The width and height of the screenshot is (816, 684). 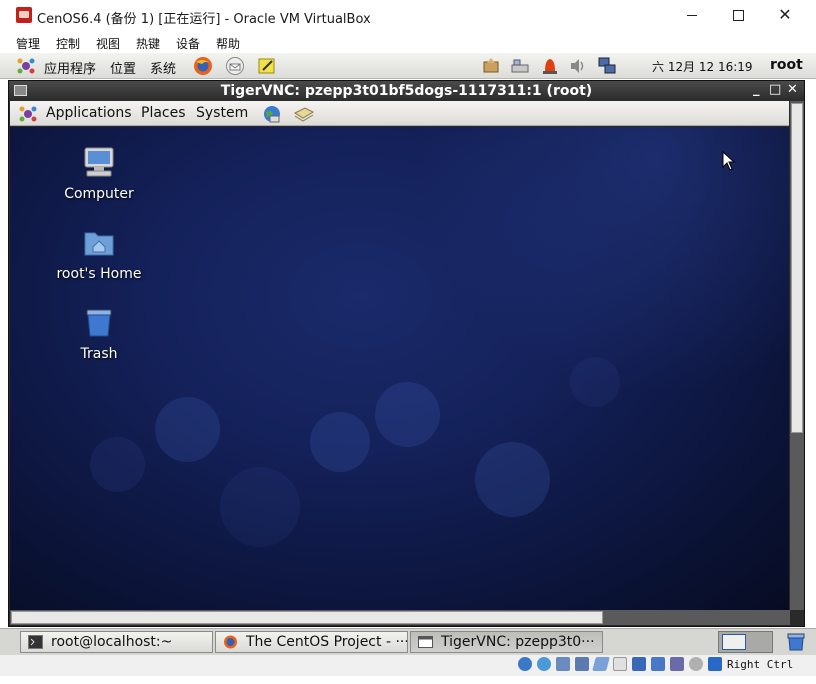 I want to click on guest-top-panel: 应用程序 位置 系统 六 12月 12 16:19 root, so click(x=408, y=66).